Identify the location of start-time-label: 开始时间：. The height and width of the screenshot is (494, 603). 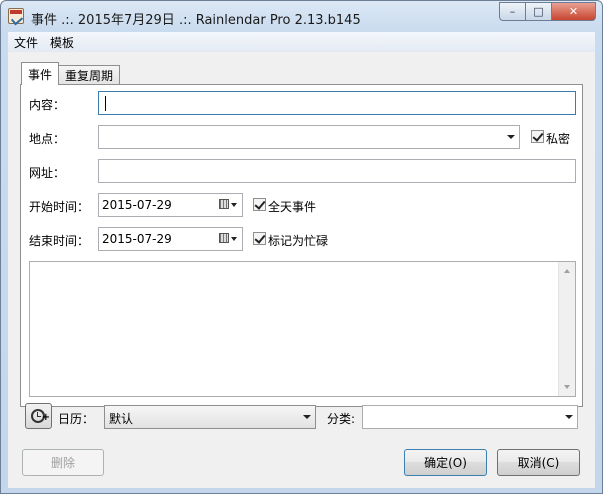
(59, 207).